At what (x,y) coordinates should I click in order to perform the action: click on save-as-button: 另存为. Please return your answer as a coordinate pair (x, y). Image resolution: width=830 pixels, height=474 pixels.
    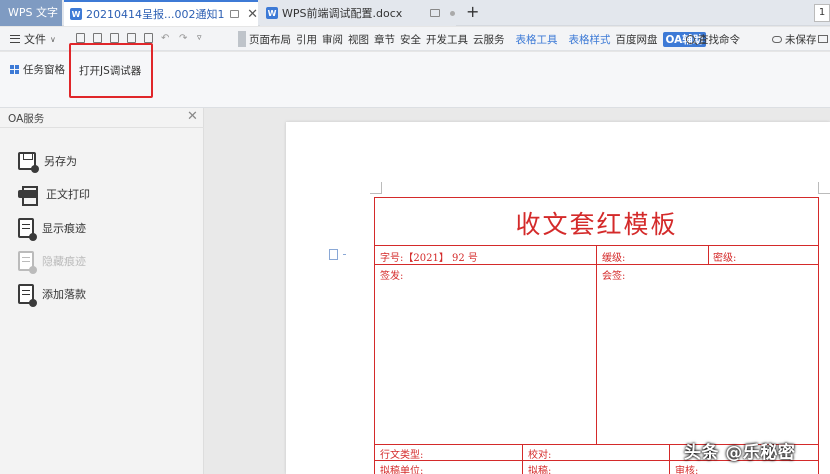
    Looking at the image, I should click on (47, 162).